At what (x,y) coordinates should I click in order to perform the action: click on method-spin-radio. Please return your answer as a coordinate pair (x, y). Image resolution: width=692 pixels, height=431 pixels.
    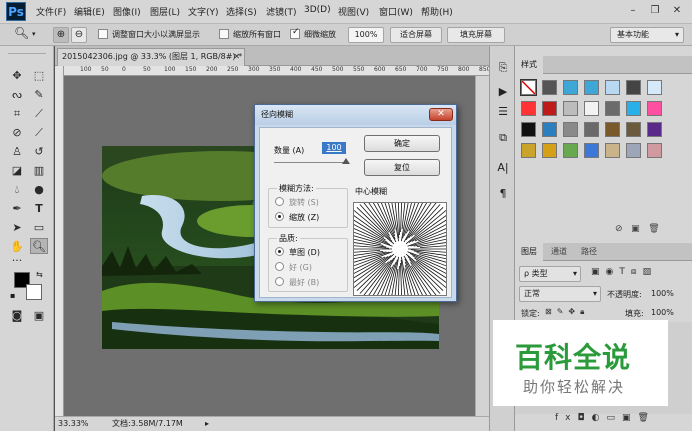
    Looking at the image, I should click on (279, 201).